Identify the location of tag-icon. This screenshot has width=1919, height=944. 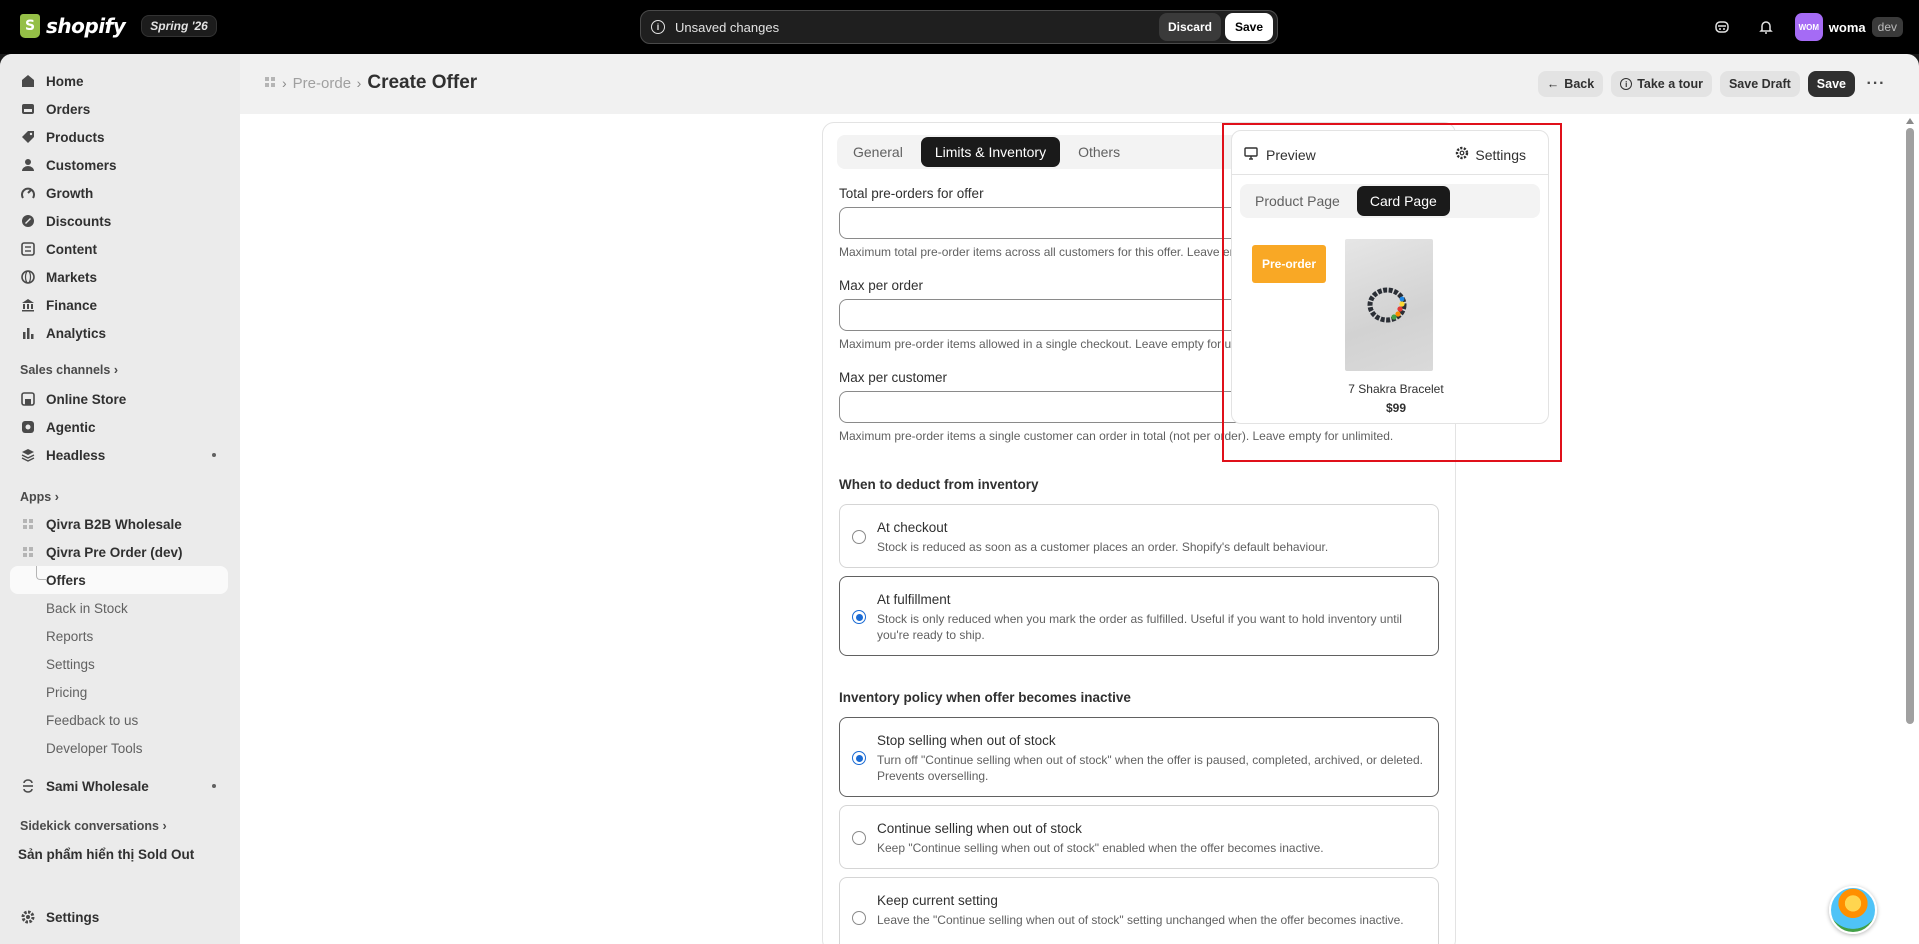
(28, 137).